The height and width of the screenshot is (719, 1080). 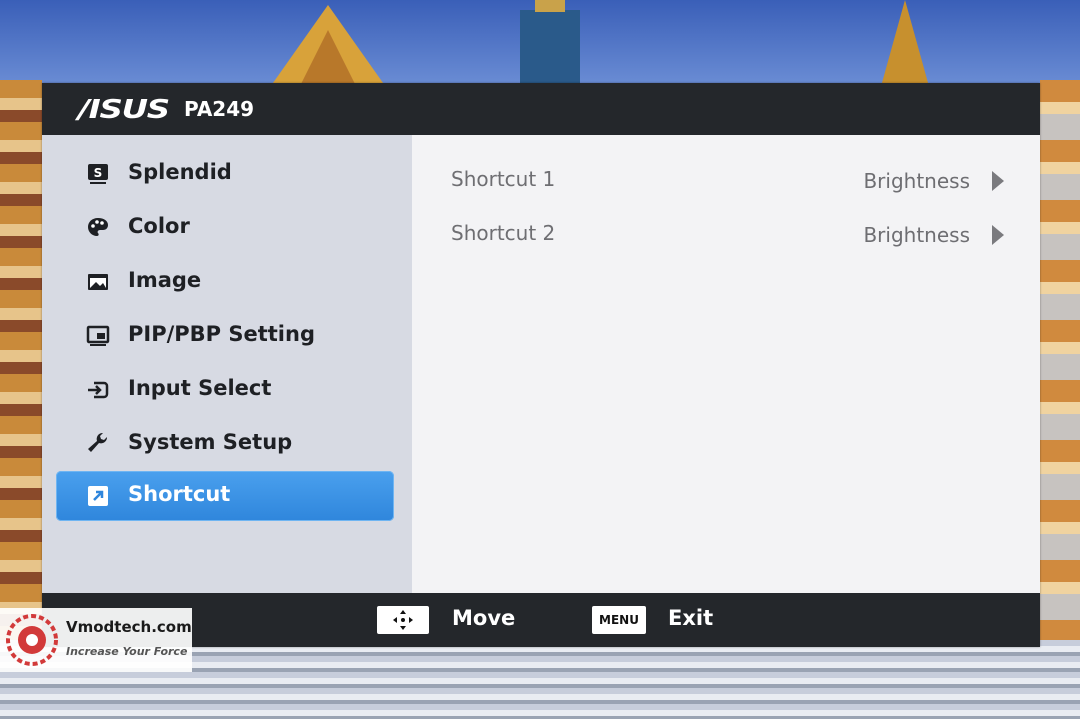 I want to click on move-key, so click(x=403, y=620).